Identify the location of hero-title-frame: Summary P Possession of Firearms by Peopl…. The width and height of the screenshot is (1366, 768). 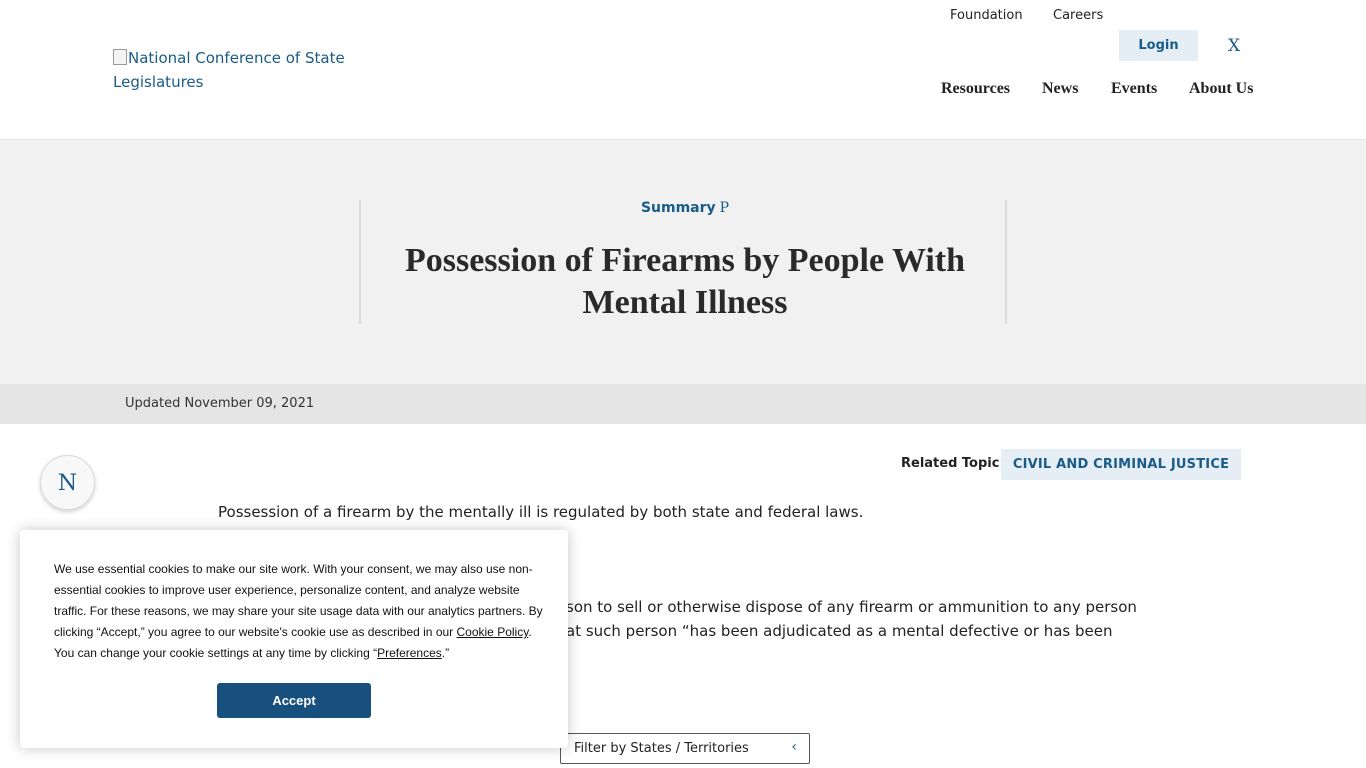
(683, 262).